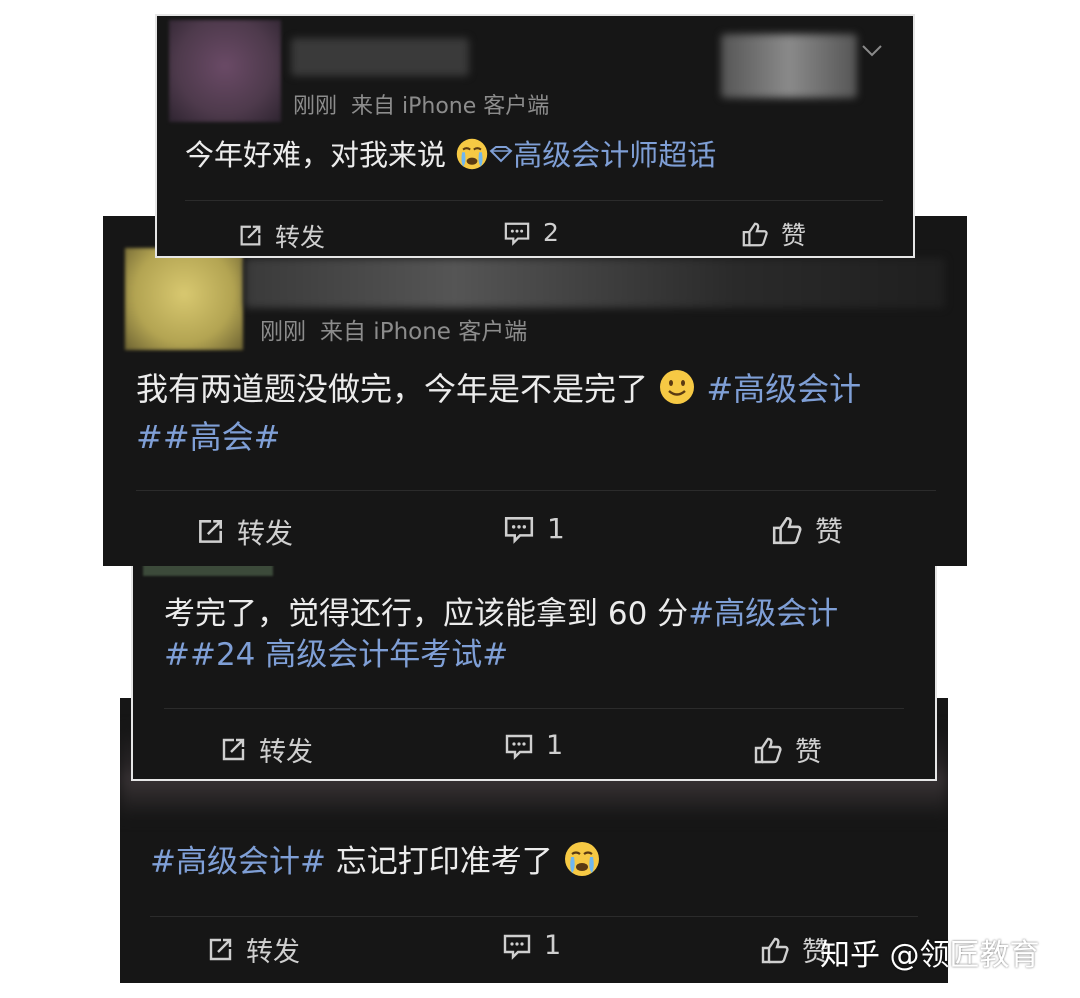 The height and width of the screenshot is (998, 1080). I want to click on post-content: 考完了，觉得还行，应该能拿到 60 分#高级会计 ##24 高级会计年考试#, so click(501, 634).